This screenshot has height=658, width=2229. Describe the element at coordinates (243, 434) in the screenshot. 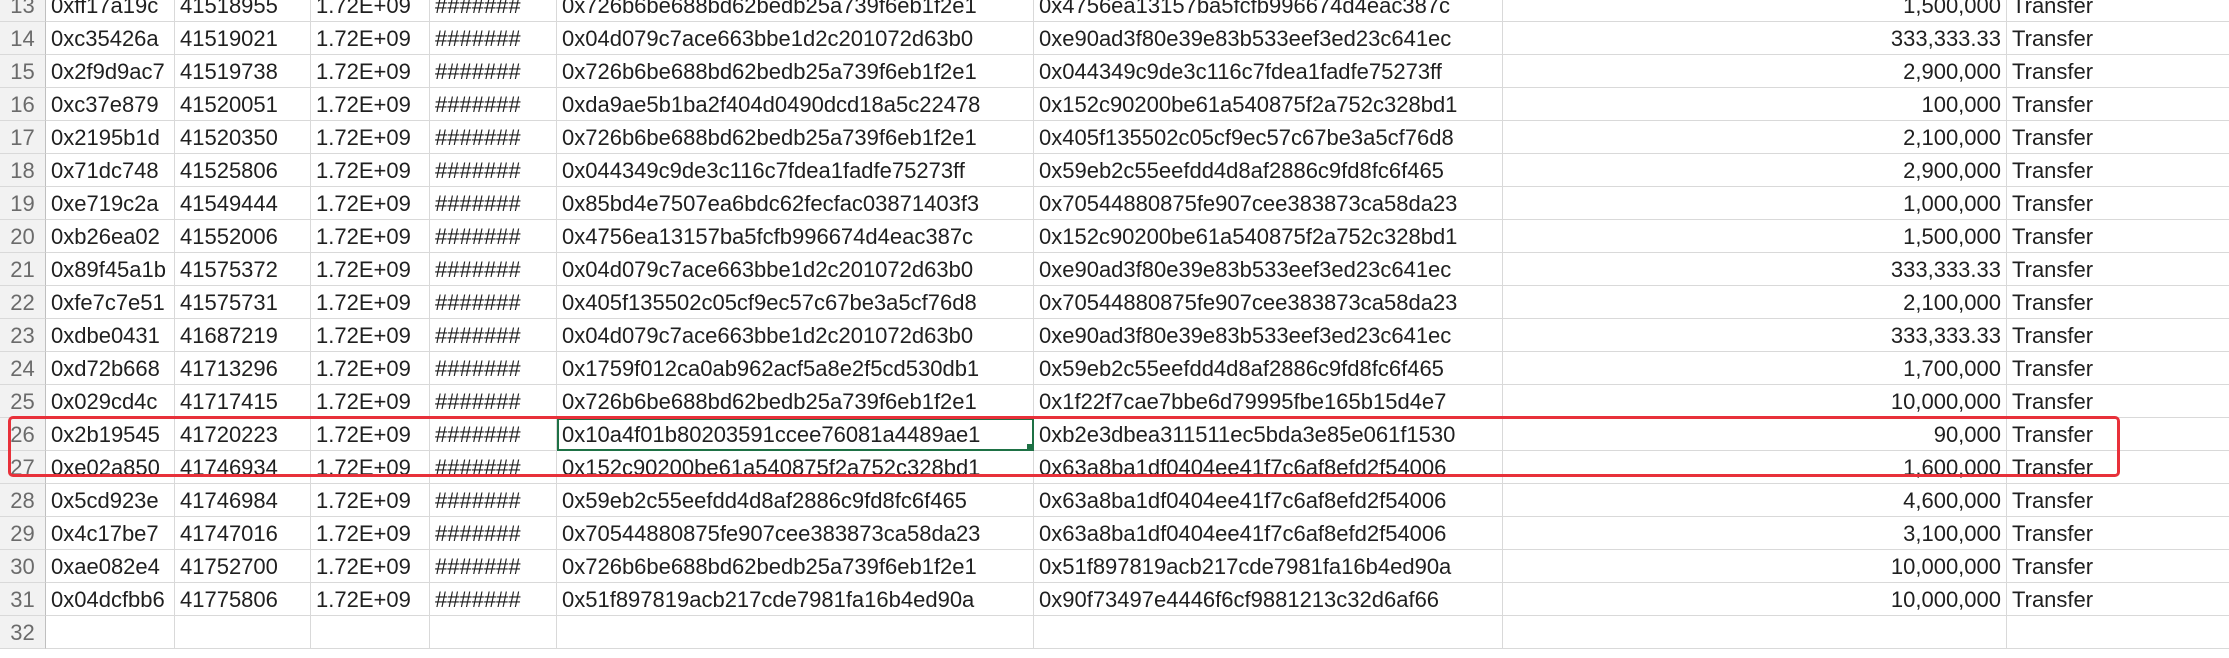

I see `cell-block-number: 41720223` at that location.